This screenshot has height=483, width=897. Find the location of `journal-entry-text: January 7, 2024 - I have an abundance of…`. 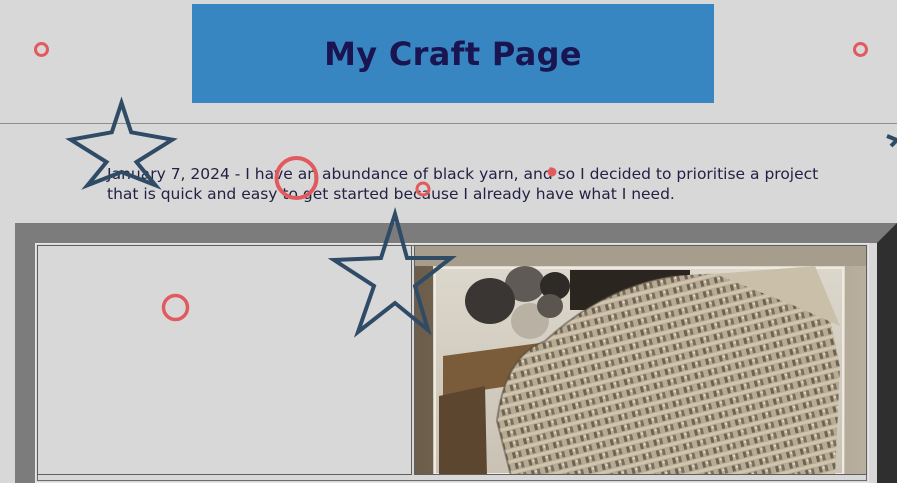

journal-entry-text: January 7, 2024 - I have an abundance of… is located at coordinates (463, 184).